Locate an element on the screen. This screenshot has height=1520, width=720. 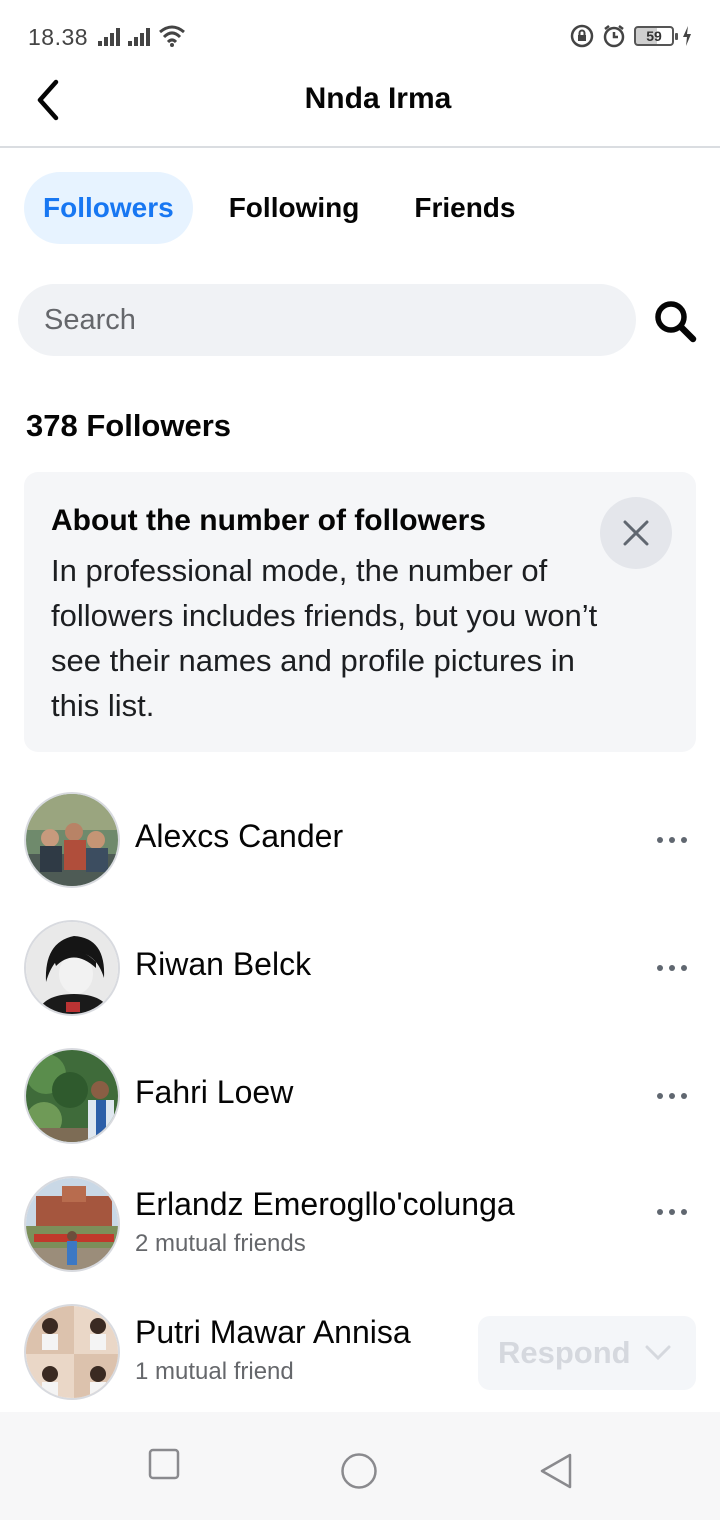
outdoor-portrait-avatar is located at coordinates (72, 1096).